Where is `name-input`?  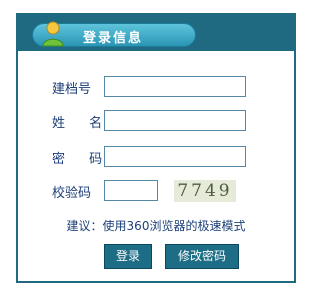
name-input is located at coordinates (175, 120).